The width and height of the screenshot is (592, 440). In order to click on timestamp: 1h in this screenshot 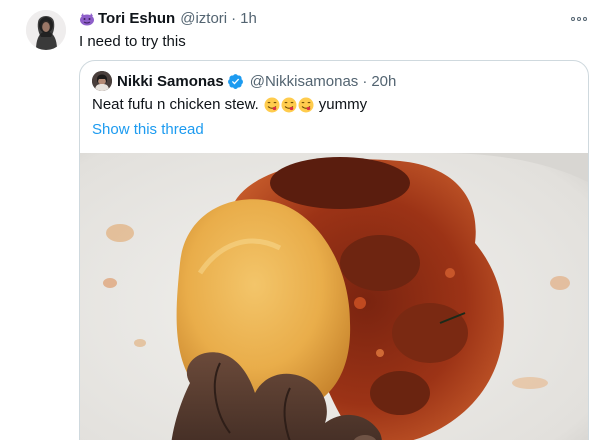, I will do `click(248, 19)`.